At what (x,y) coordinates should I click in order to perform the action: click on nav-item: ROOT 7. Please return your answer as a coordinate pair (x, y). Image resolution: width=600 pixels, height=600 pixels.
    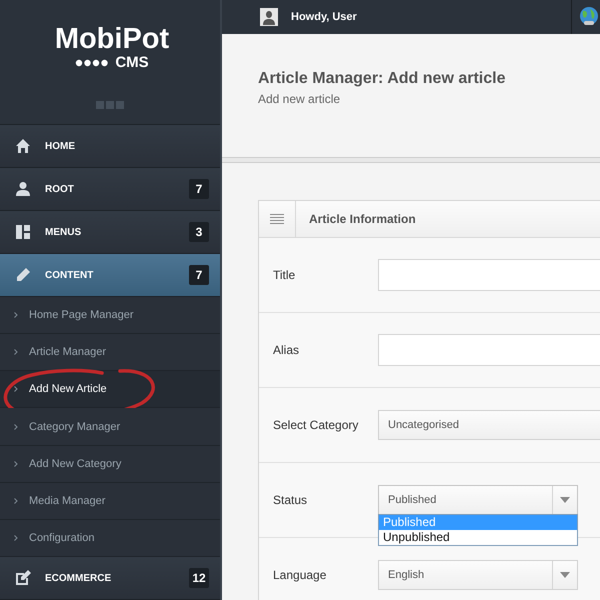
    Looking at the image, I should click on (110, 190).